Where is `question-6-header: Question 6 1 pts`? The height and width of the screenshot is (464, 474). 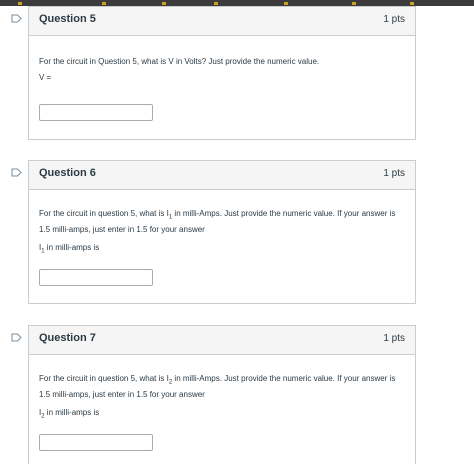
question-6-header: Question 6 1 pts is located at coordinates (222, 175).